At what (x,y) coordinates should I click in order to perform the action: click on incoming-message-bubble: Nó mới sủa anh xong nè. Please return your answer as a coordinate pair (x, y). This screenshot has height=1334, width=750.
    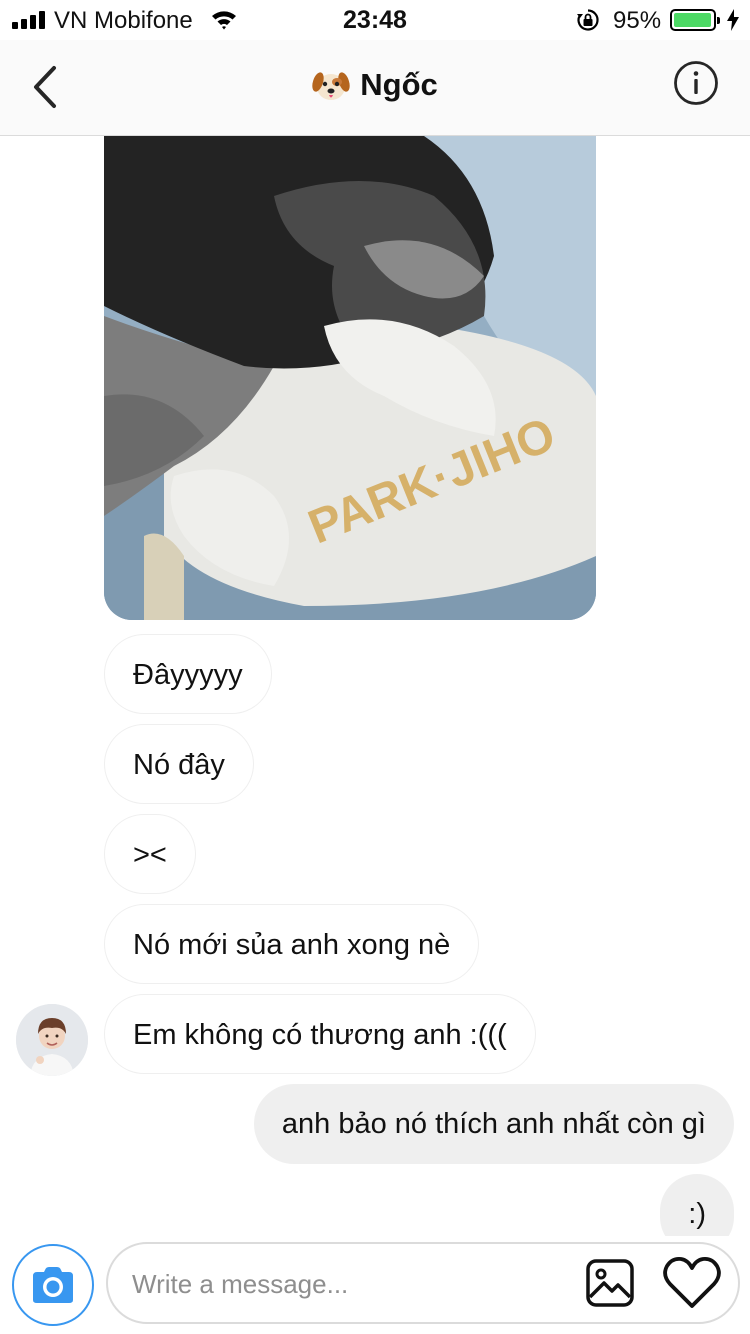
    Looking at the image, I should click on (292, 944).